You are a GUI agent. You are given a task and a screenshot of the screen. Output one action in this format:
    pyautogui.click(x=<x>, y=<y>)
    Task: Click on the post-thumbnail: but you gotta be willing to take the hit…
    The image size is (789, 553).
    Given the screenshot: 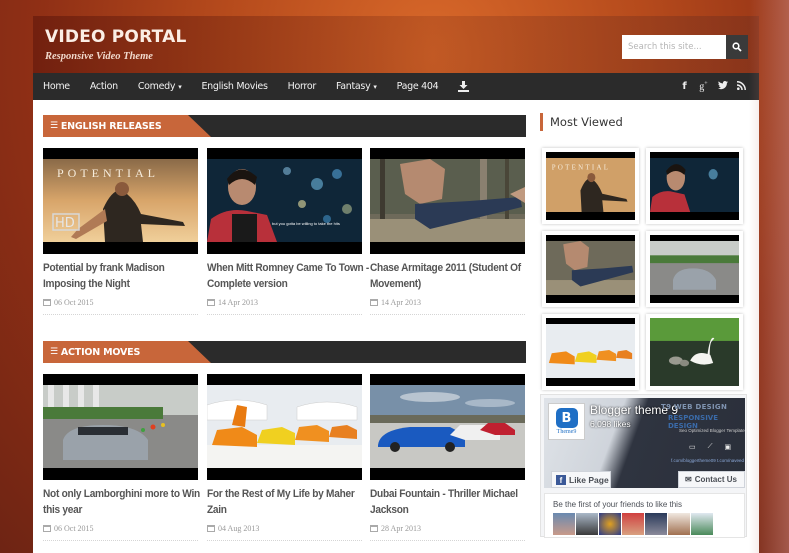 What is the action you would take?
    pyautogui.click(x=284, y=201)
    